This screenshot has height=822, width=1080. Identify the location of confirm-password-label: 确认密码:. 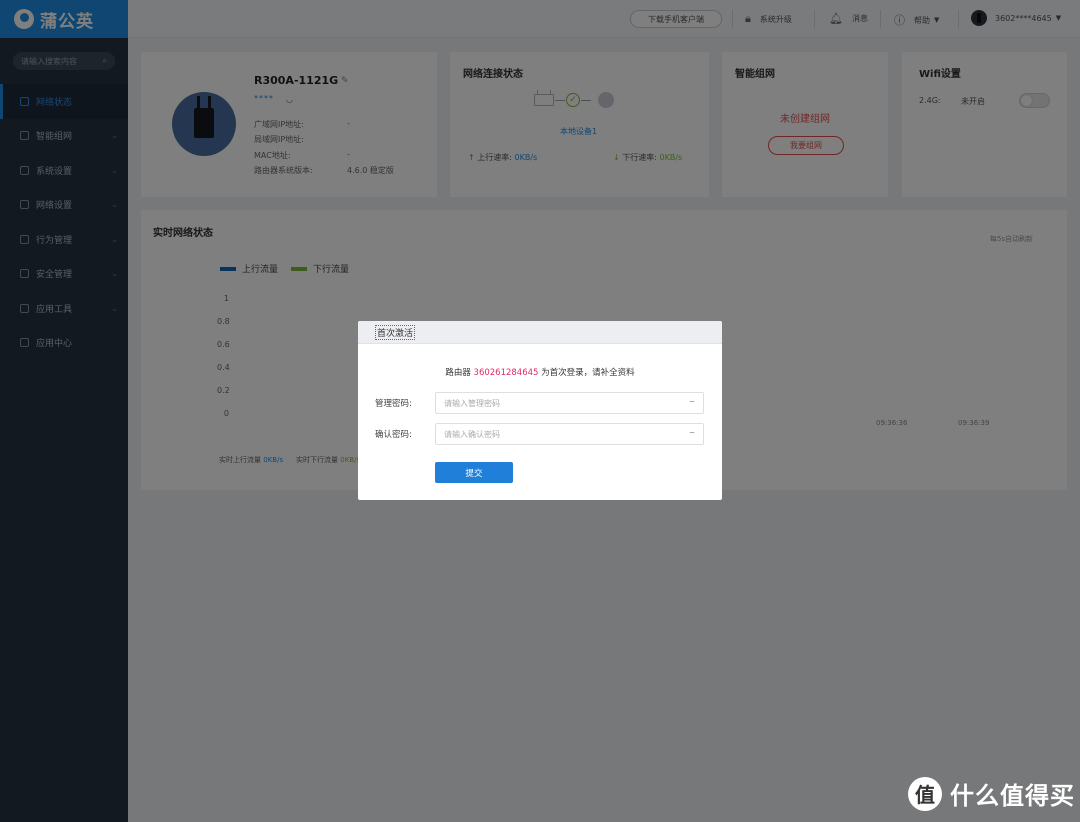
(393, 435).